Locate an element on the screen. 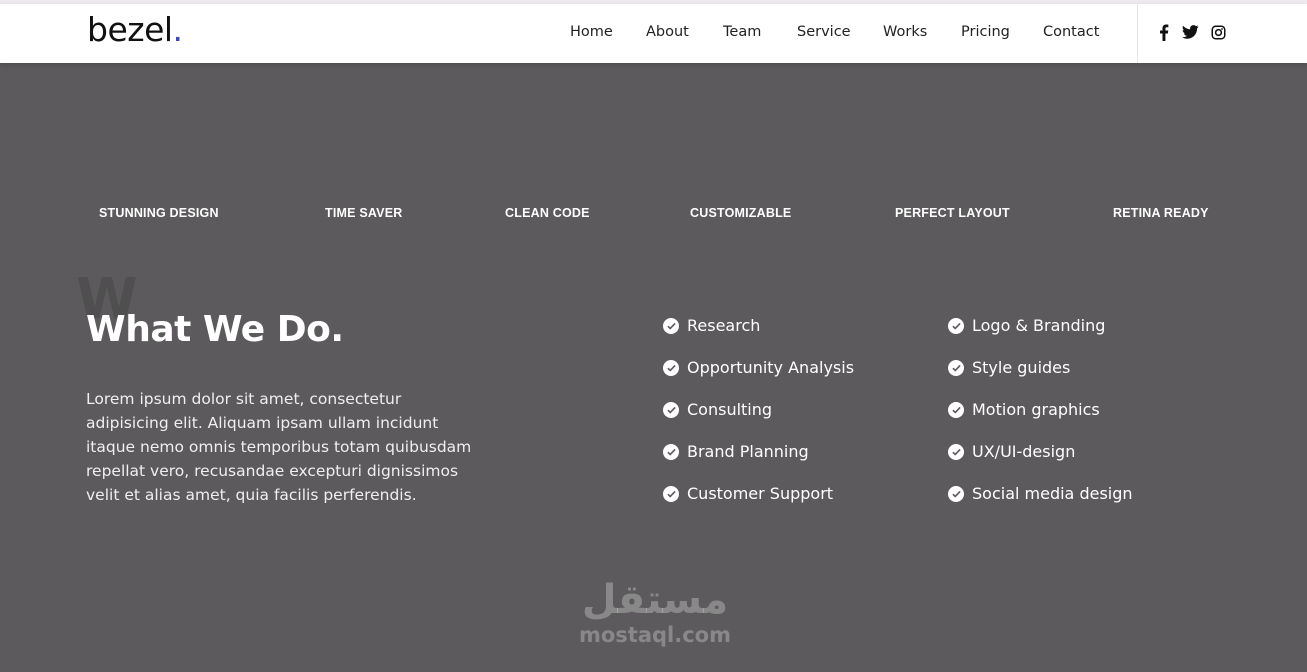  logo: bezel. is located at coordinates (135, 29).